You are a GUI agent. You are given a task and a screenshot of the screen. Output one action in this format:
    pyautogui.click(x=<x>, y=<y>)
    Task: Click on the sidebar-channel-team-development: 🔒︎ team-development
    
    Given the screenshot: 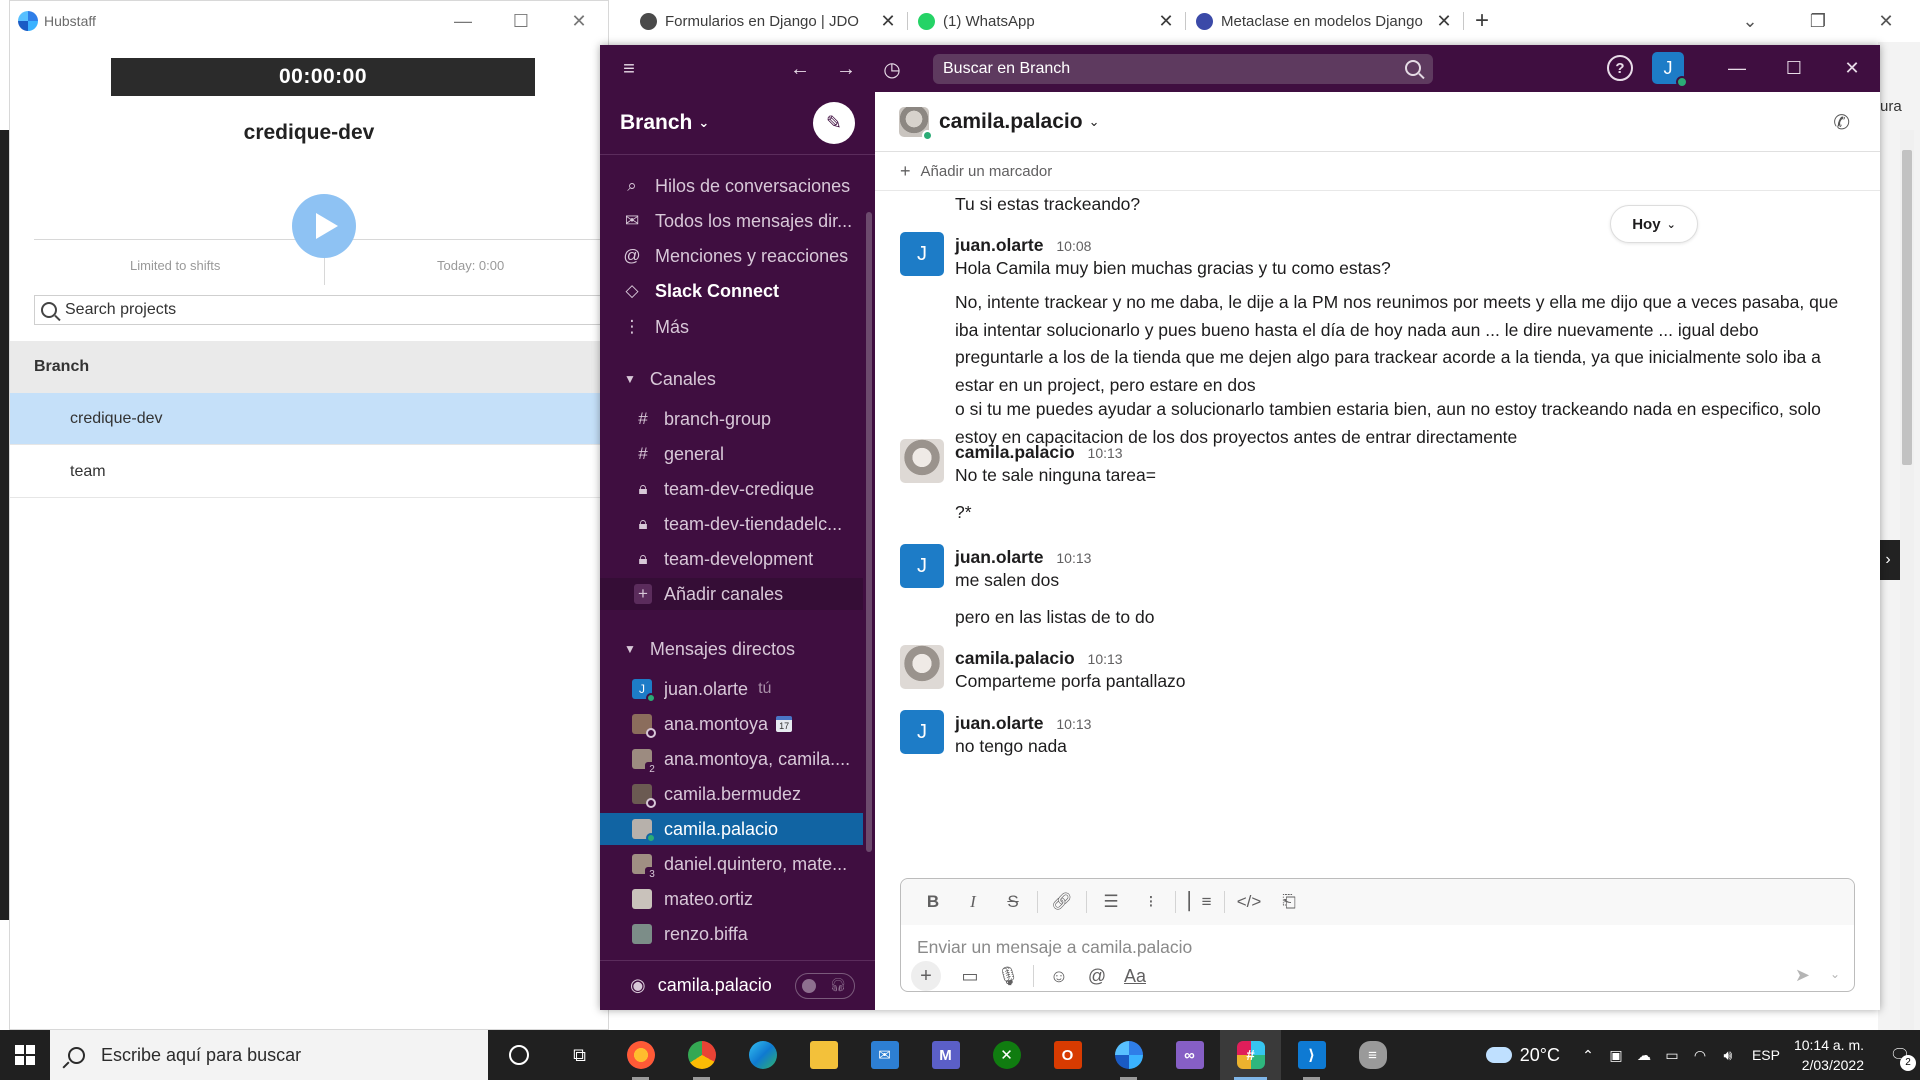 What is the action you would take?
    pyautogui.click(x=731, y=559)
    